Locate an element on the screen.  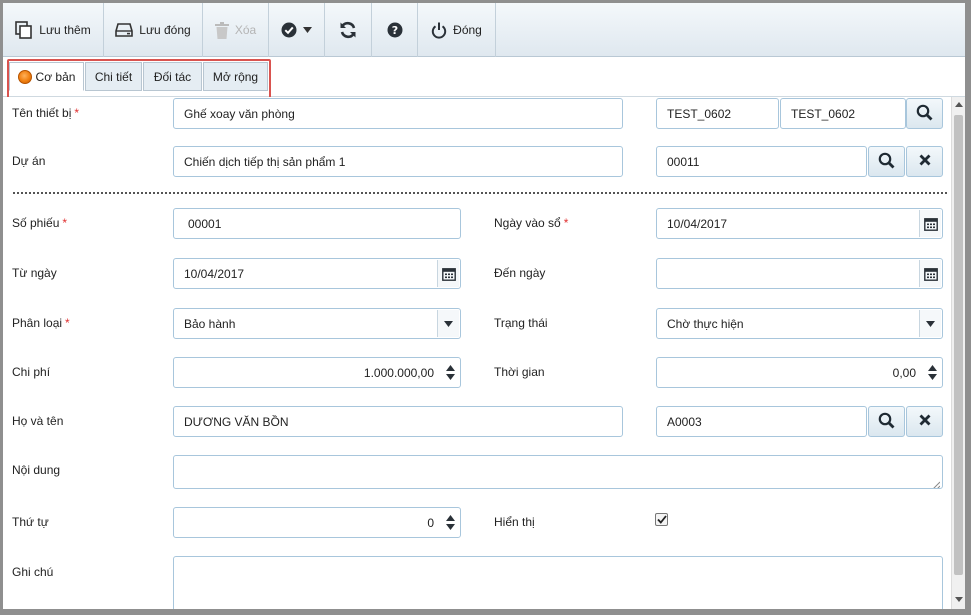
device-code-secondary-input: TEST_0602 is located at coordinates (843, 113).